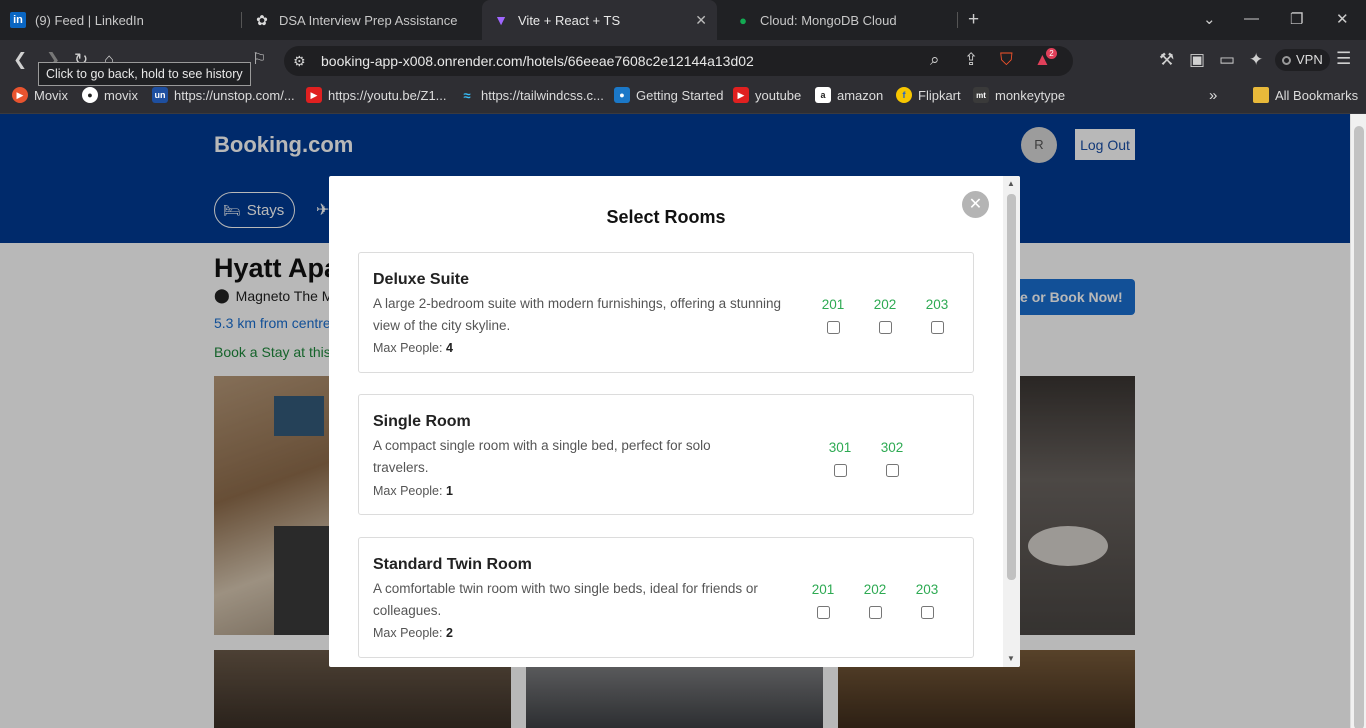 This screenshot has width=1366, height=728. I want to click on room-max-people: Max People: 2, so click(413, 633).